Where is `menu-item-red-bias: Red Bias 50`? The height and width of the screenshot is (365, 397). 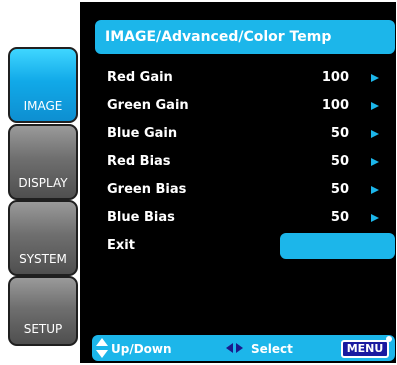
menu-item-red-bias: Red Bias 50 is located at coordinates (247, 162).